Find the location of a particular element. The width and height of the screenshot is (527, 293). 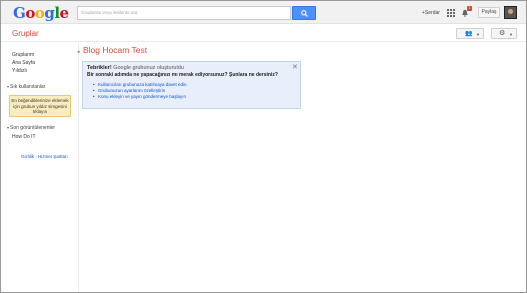

google-logo: Google is located at coordinates (41, 13).